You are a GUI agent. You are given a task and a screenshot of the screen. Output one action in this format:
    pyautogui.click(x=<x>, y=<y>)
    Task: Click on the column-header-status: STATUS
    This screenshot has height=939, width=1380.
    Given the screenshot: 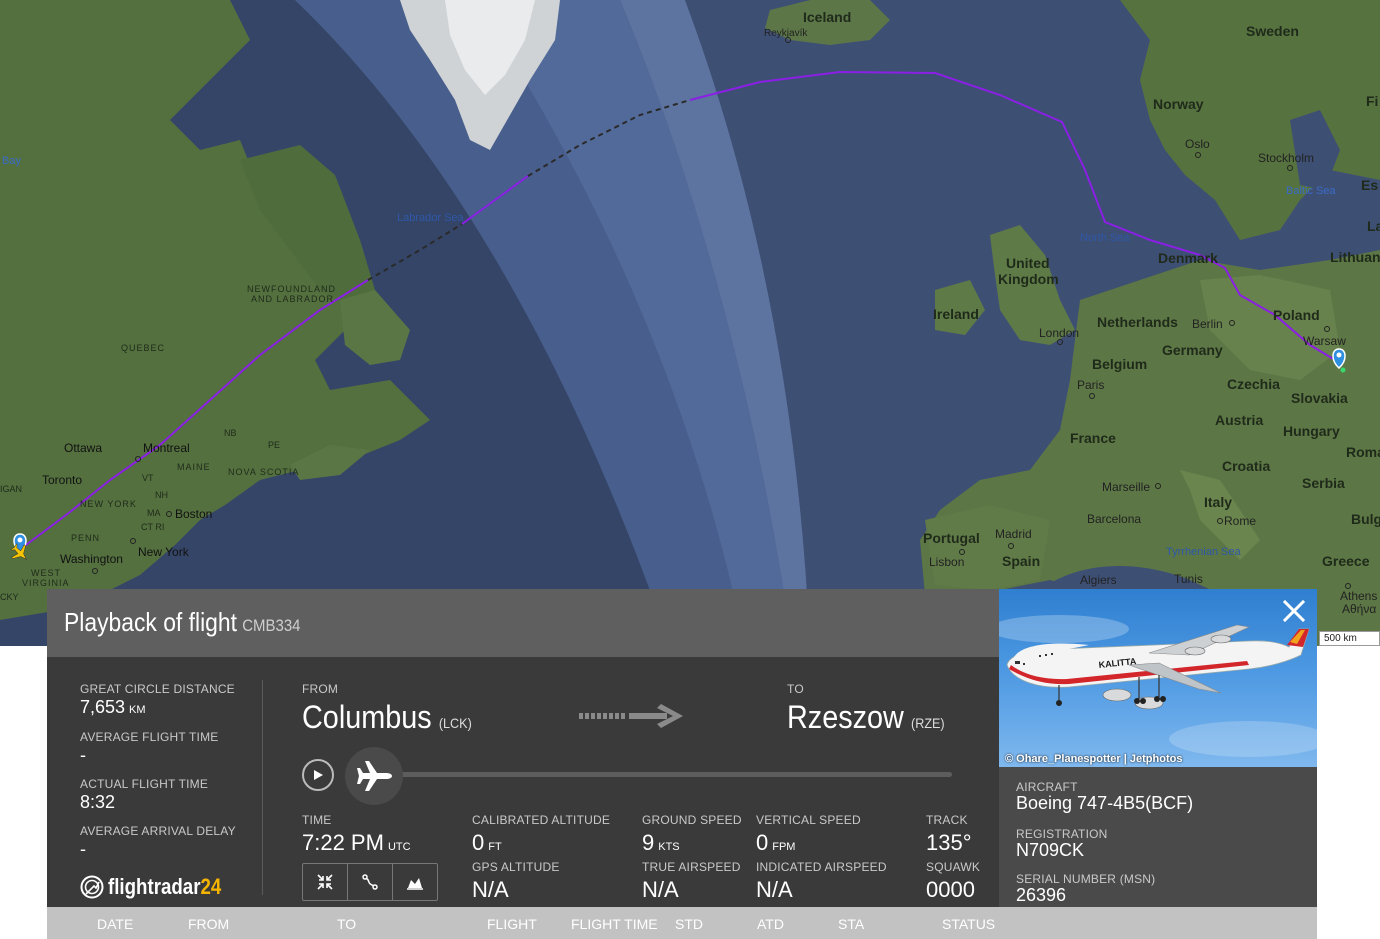 What is the action you would take?
    pyautogui.click(x=968, y=924)
    